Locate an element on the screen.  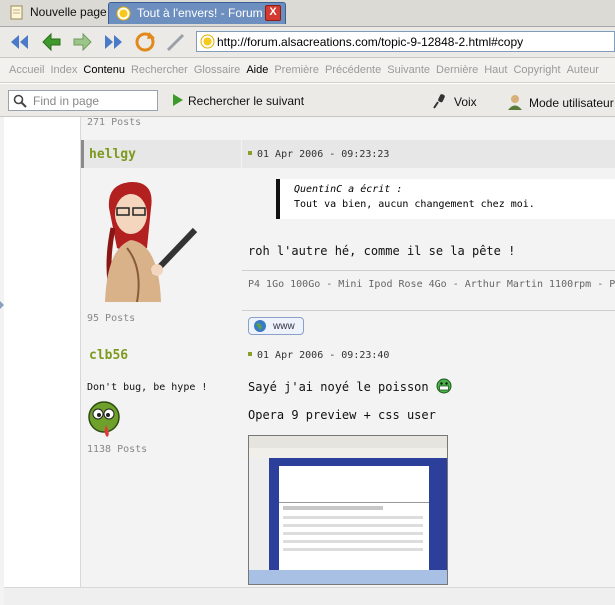
voice-label: Voix is located at coordinates (465, 102).